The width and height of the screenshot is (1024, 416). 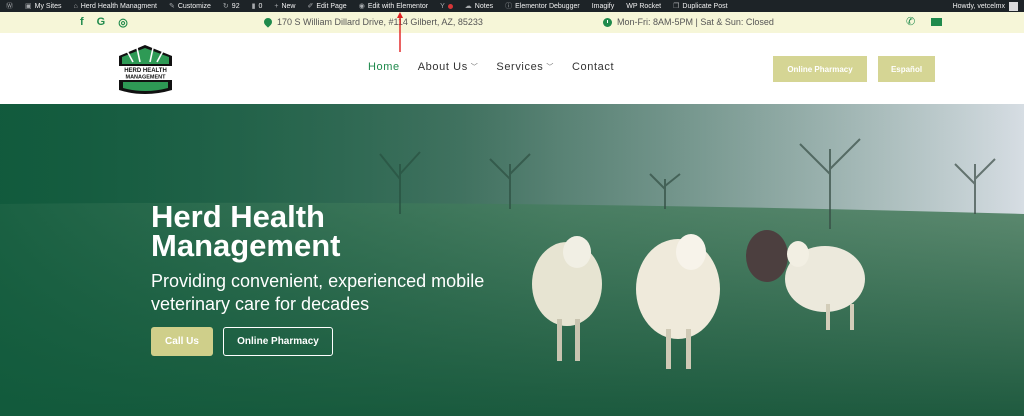 I want to click on home-icon: ⌂, so click(x=75, y=6).